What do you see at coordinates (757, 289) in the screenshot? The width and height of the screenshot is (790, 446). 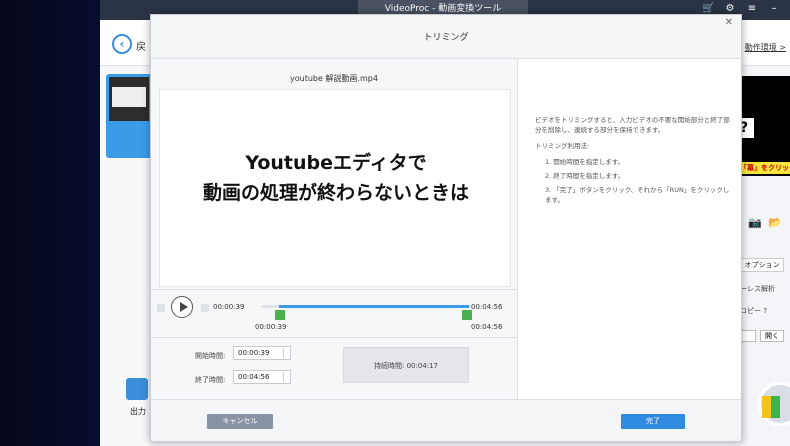 I see `seamless-label: ーレス解析` at bounding box center [757, 289].